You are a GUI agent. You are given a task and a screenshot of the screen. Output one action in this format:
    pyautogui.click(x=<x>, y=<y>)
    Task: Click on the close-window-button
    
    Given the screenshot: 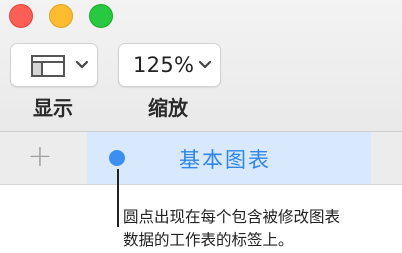 What is the action you would take?
    pyautogui.click(x=21, y=16)
    